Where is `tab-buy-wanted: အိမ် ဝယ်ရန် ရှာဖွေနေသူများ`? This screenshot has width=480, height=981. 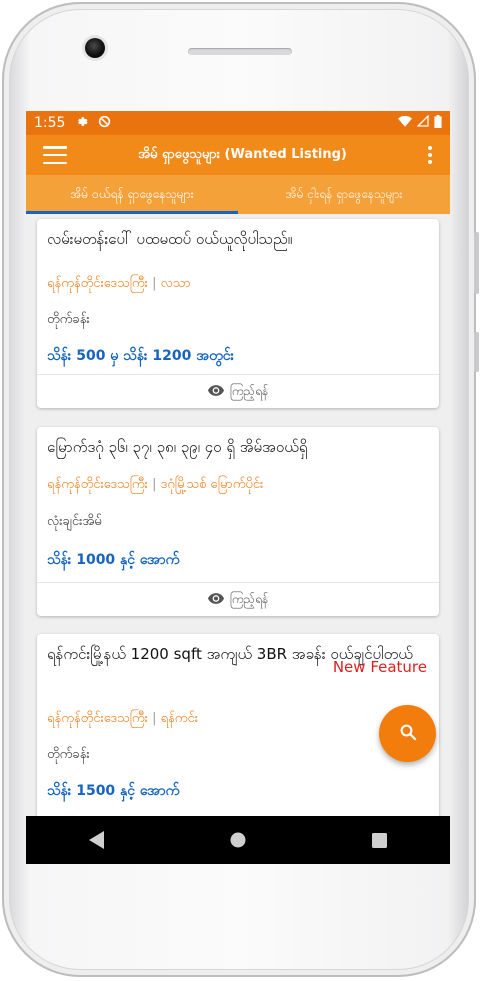 tab-buy-wanted: အိမ် ဝယ်ရန် ရှာဖွေနေသူများ is located at coordinates (132, 194).